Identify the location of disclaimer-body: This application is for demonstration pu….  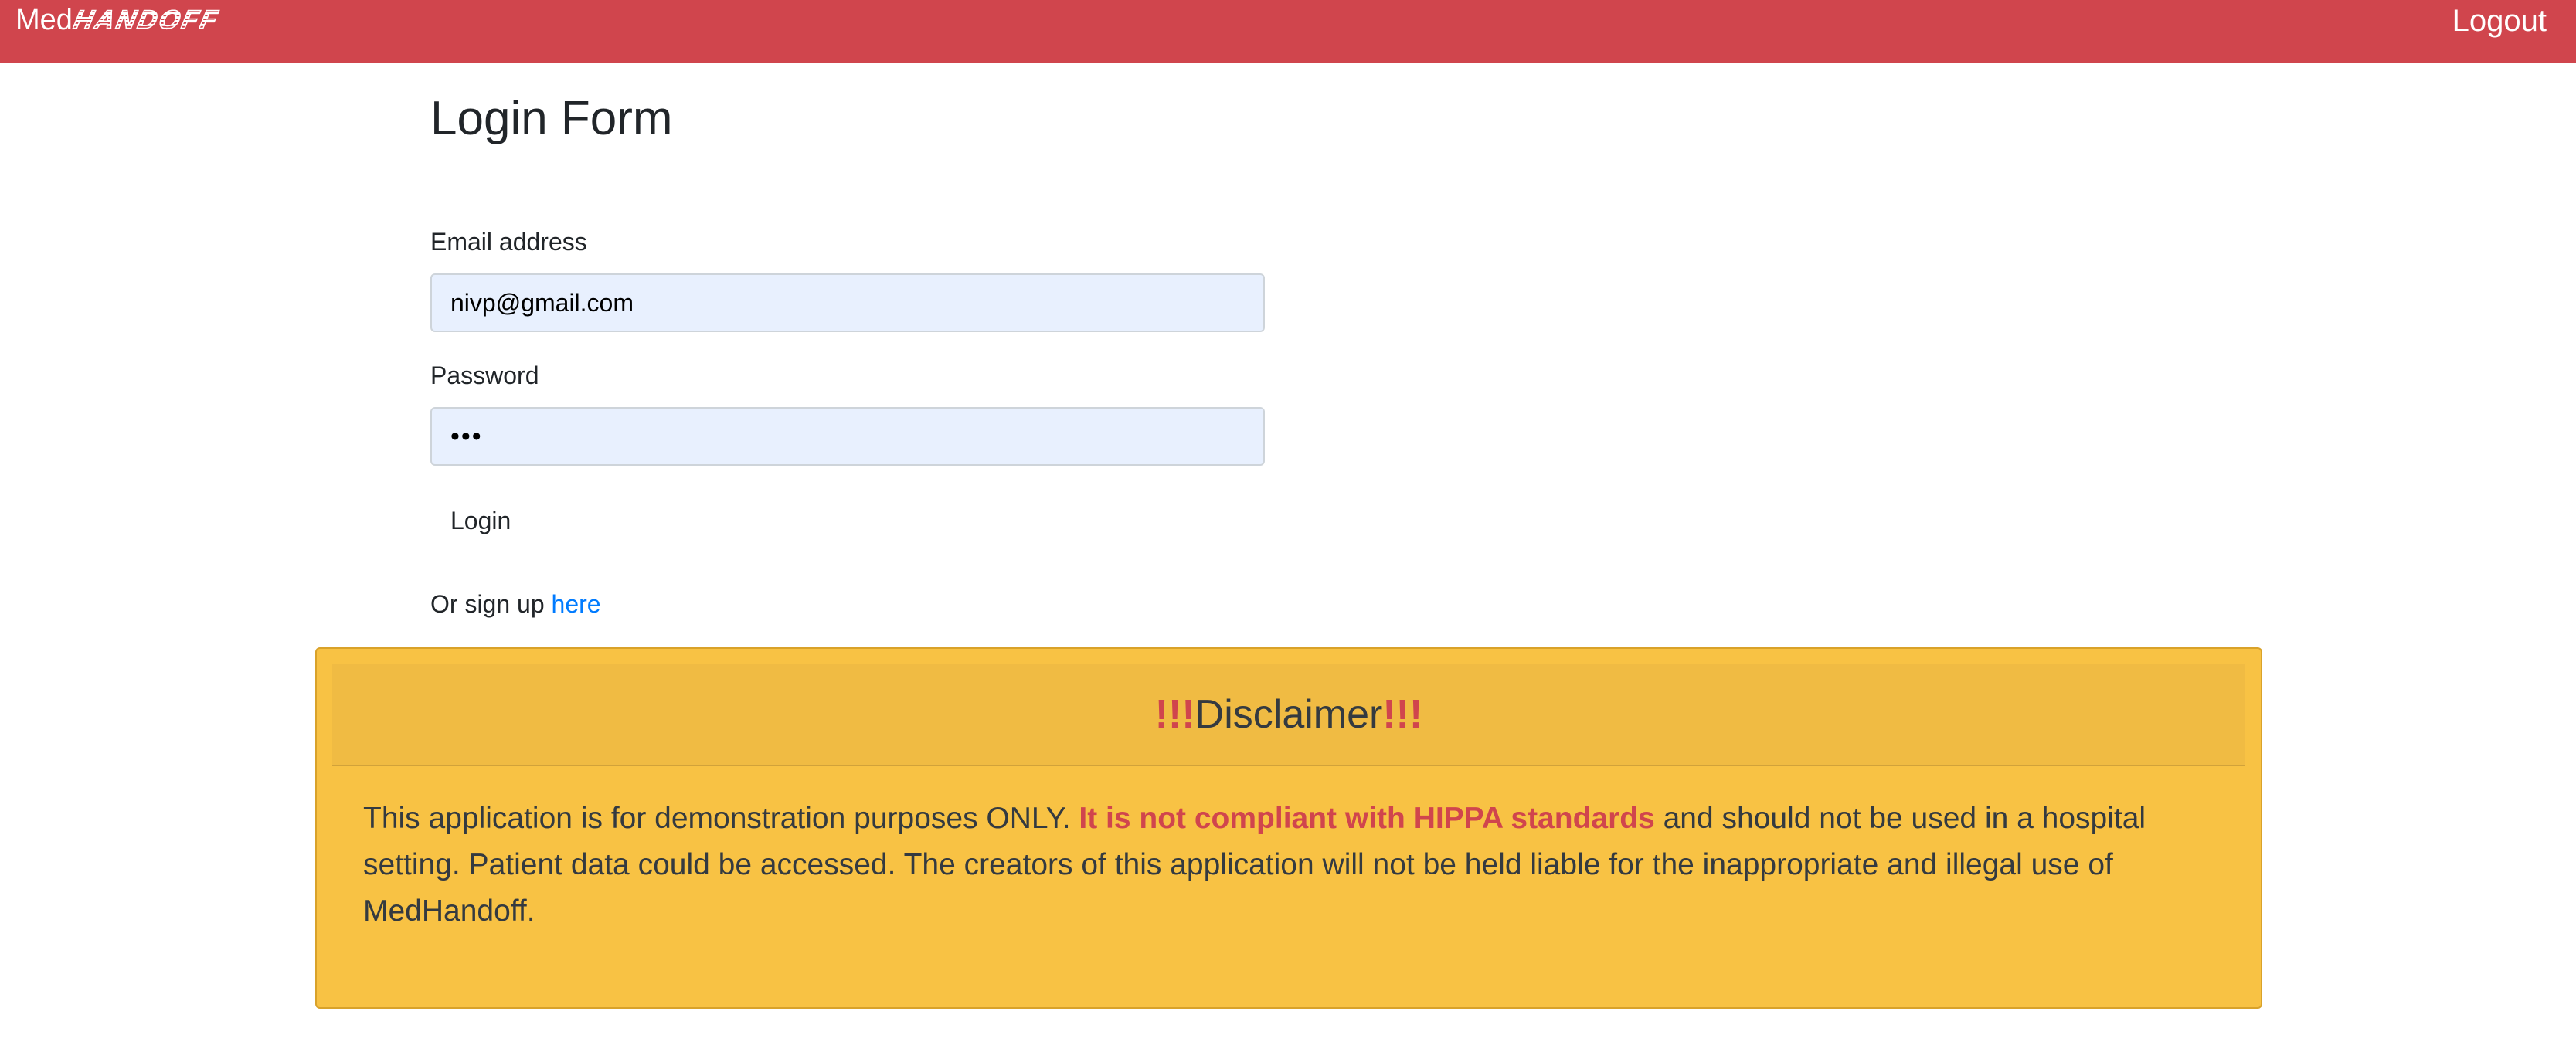
(1298, 865).